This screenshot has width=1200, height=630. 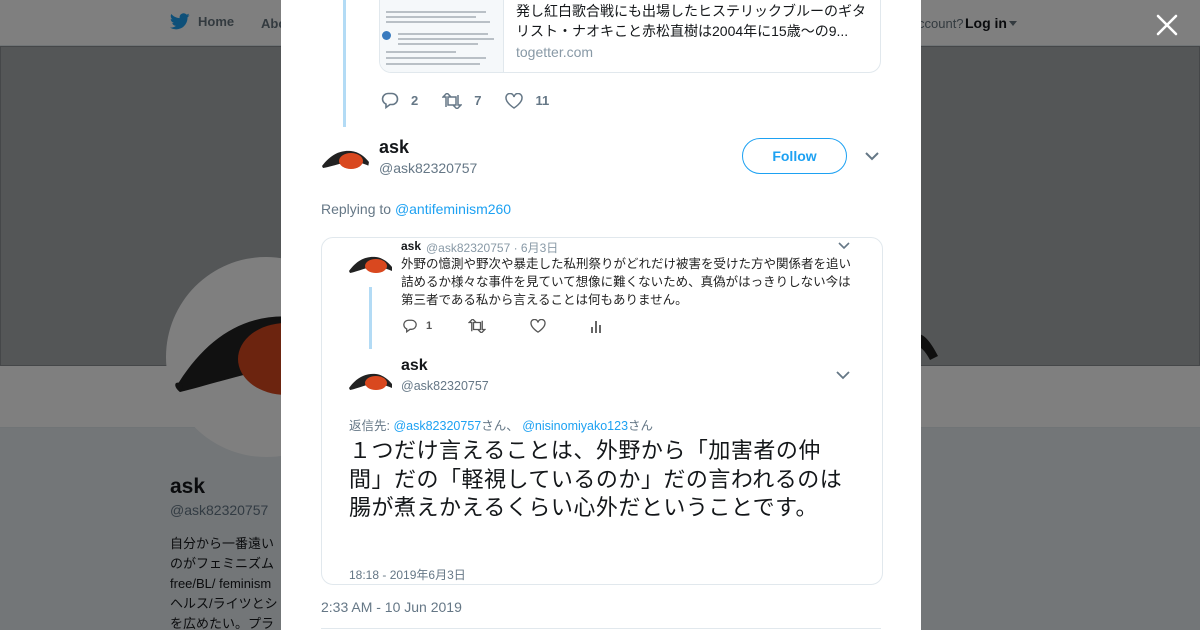 I want to click on reply-count: 2, so click(x=415, y=100).